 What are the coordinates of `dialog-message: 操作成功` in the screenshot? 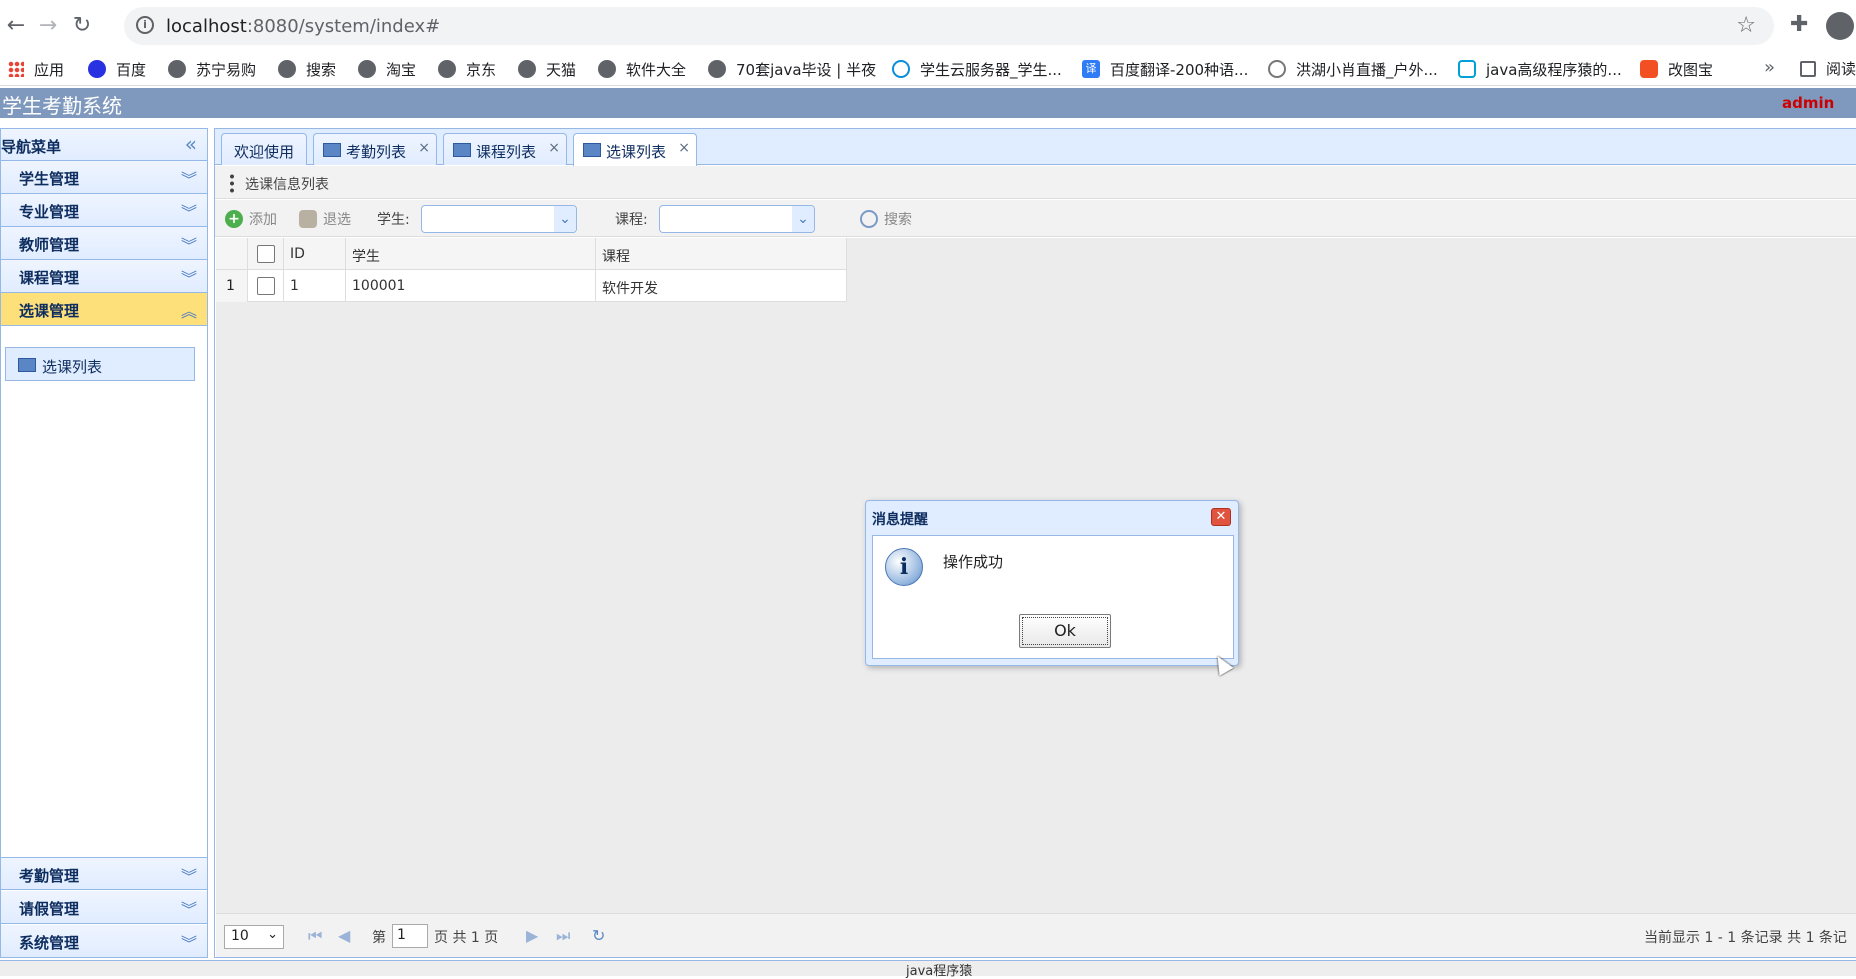 It's located at (973, 562).